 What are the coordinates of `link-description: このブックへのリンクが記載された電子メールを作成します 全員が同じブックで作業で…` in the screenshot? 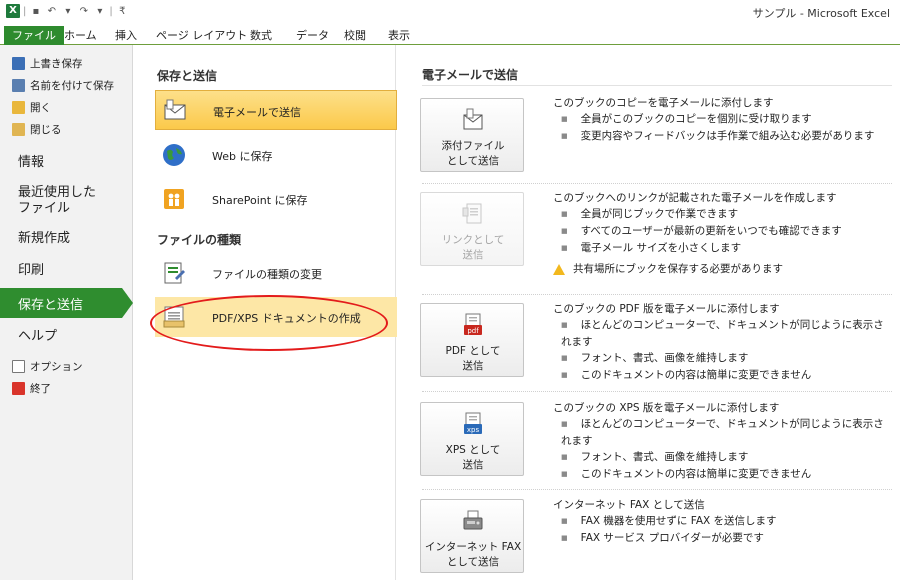 It's located at (723, 233).